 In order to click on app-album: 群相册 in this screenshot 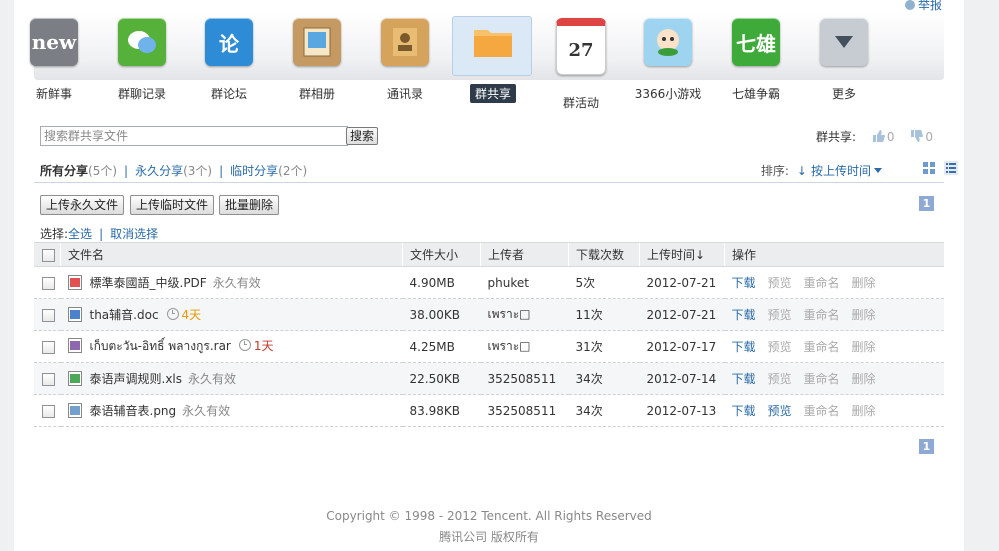, I will do `click(317, 58)`.